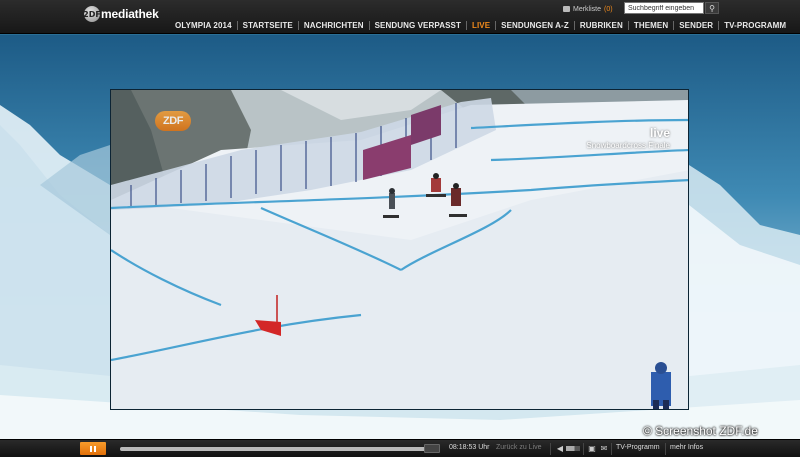  Describe the element at coordinates (432, 448) in the screenshot. I see `progress-handle` at that location.